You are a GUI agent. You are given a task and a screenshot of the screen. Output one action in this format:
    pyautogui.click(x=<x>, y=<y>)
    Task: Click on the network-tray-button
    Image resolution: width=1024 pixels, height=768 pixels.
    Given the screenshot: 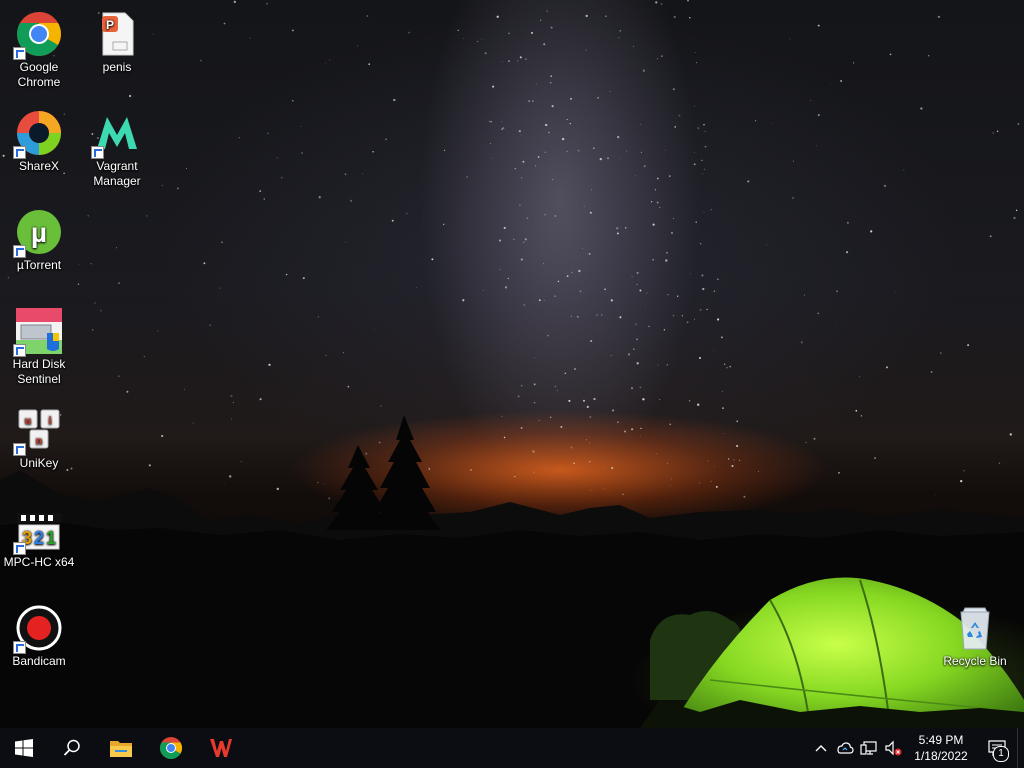 What is the action you would take?
    pyautogui.click(x=869, y=748)
    